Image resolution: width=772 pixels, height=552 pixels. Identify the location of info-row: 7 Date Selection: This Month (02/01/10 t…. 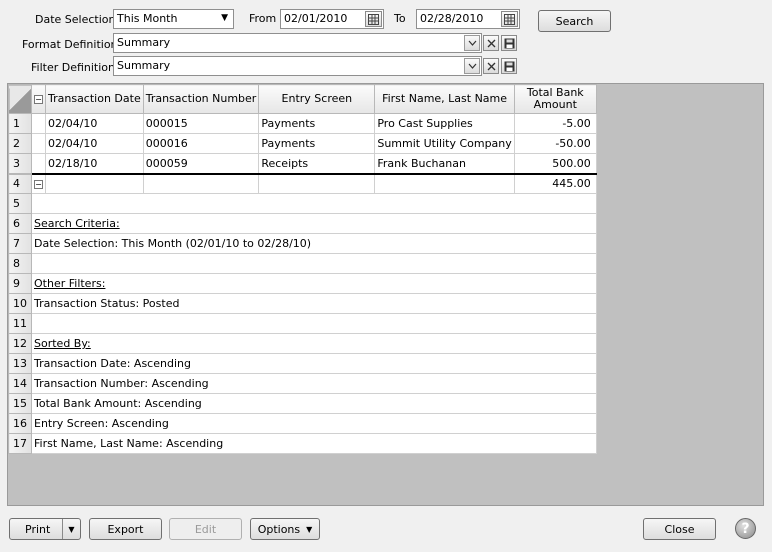
(302, 243).